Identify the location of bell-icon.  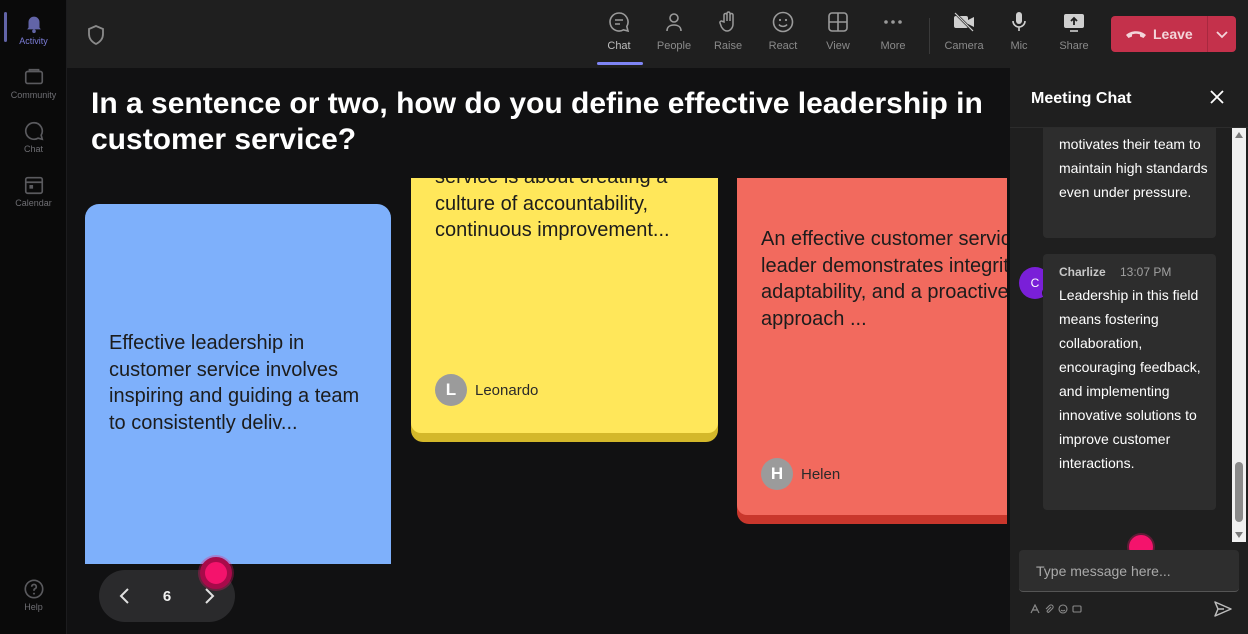
(33, 25).